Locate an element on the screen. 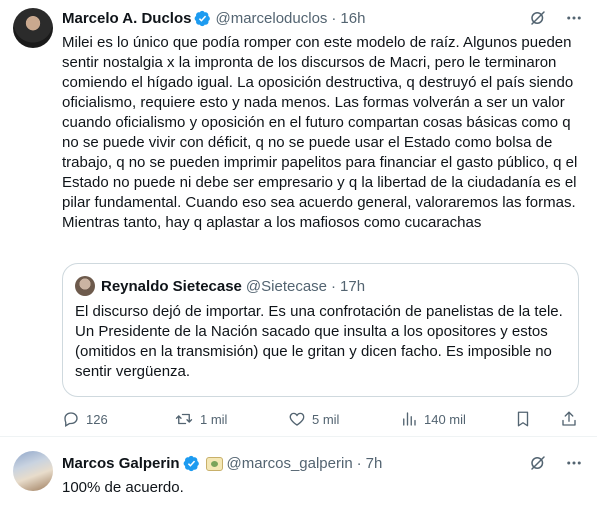 The image size is (597, 508). bookmark-icon is located at coordinates (523, 419).